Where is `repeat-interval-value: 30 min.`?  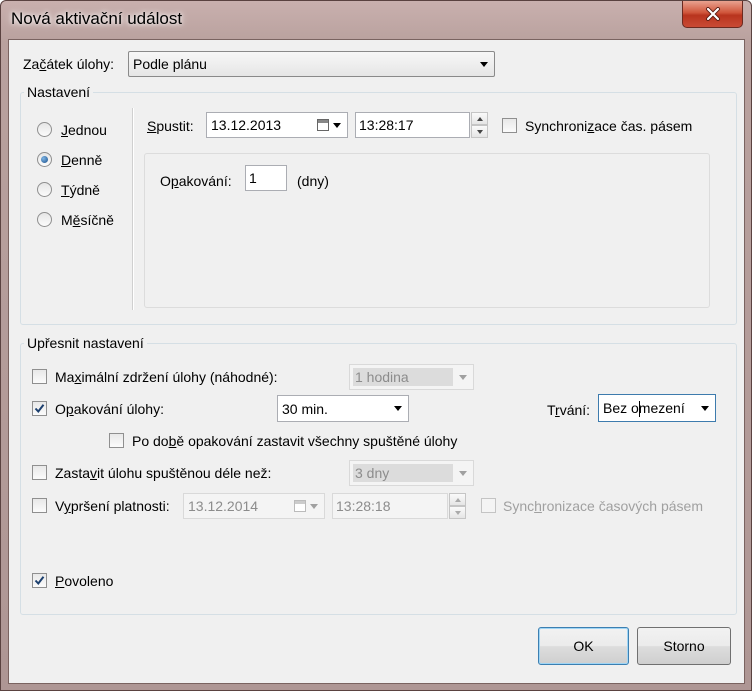 repeat-interval-value: 30 min. is located at coordinates (305, 408).